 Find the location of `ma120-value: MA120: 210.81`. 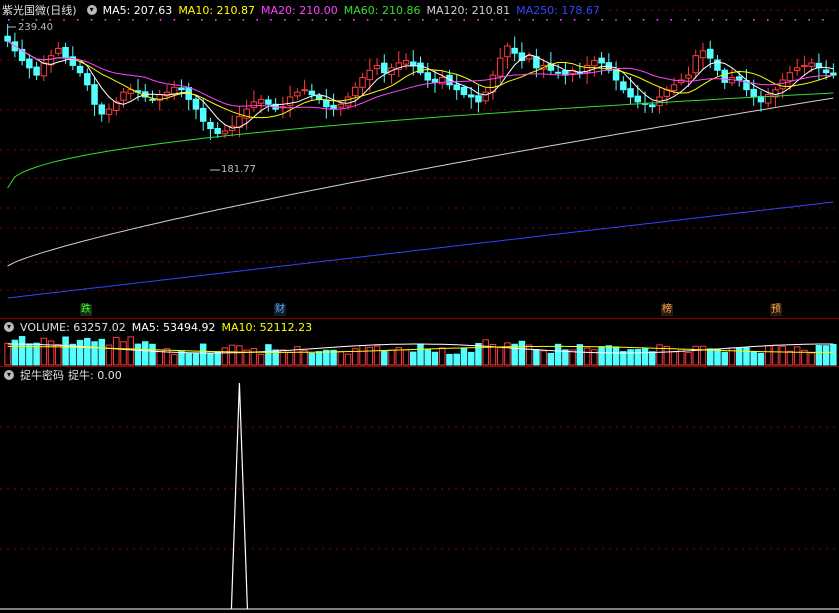

ma120-value: MA120: 210.81 is located at coordinates (468, 10).